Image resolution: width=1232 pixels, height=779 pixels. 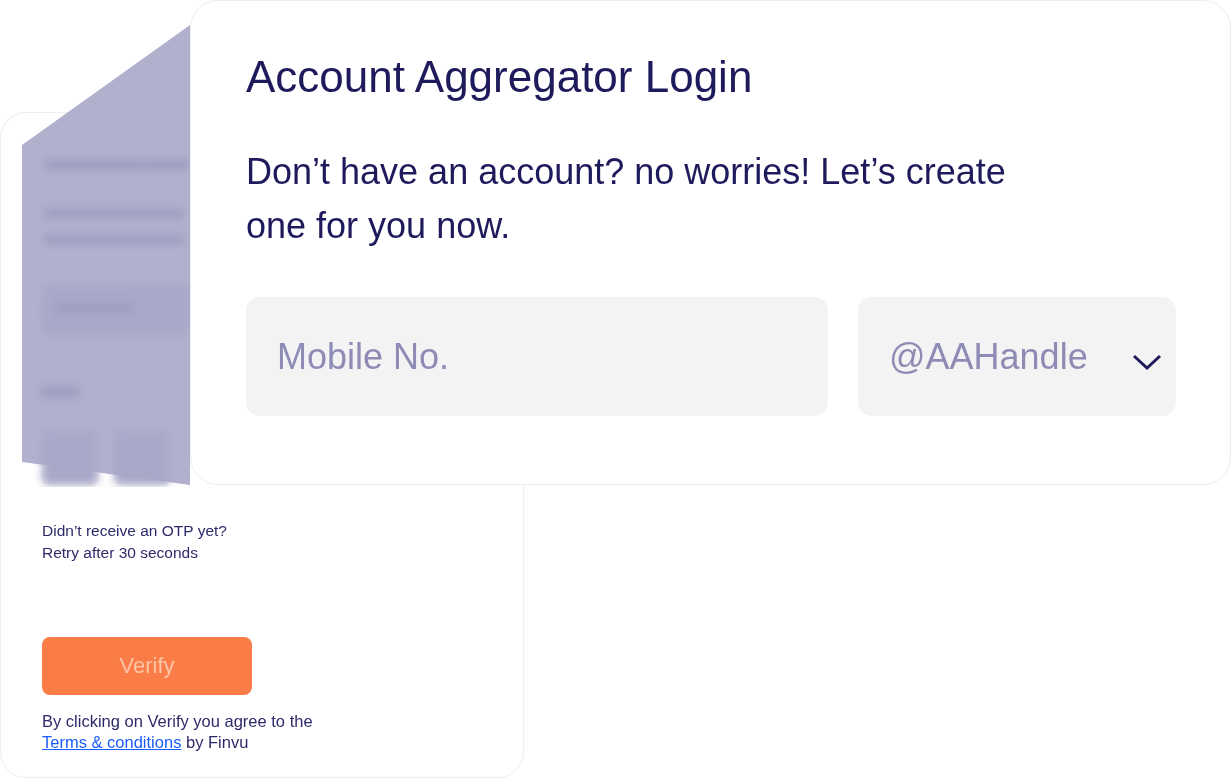 What do you see at coordinates (500, 77) in the screenshot?
I see `login-title: Account Aggregator Login` at bounding box center [500, 77].